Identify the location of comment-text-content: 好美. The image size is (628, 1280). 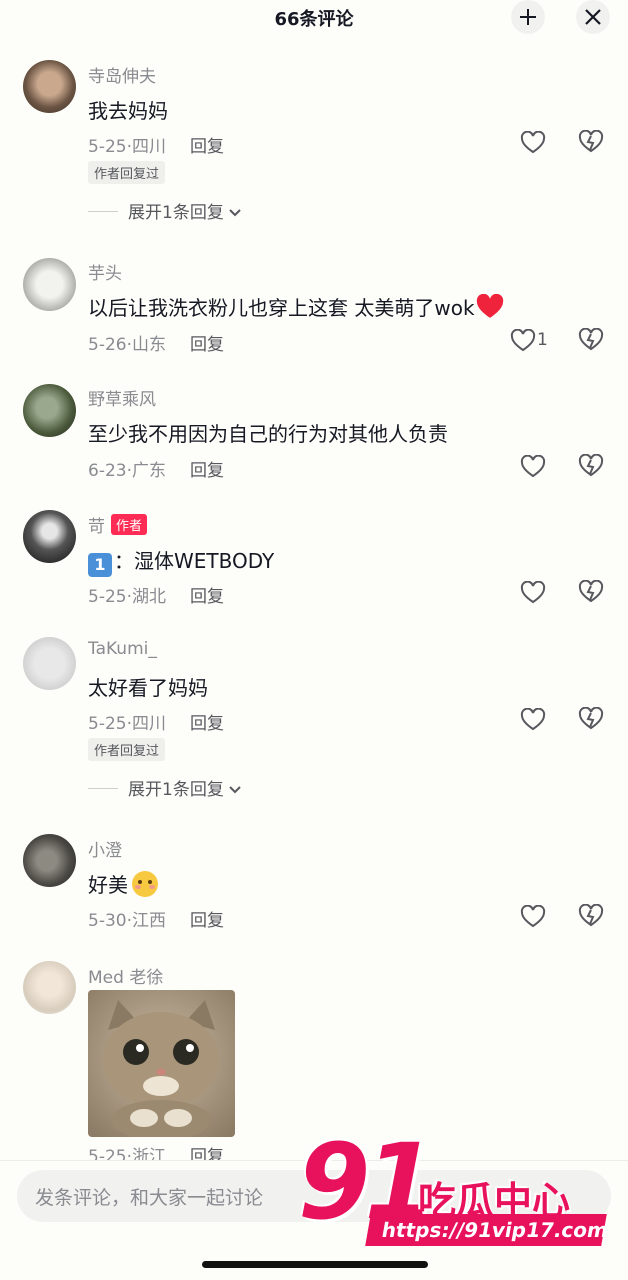
(108, 885).